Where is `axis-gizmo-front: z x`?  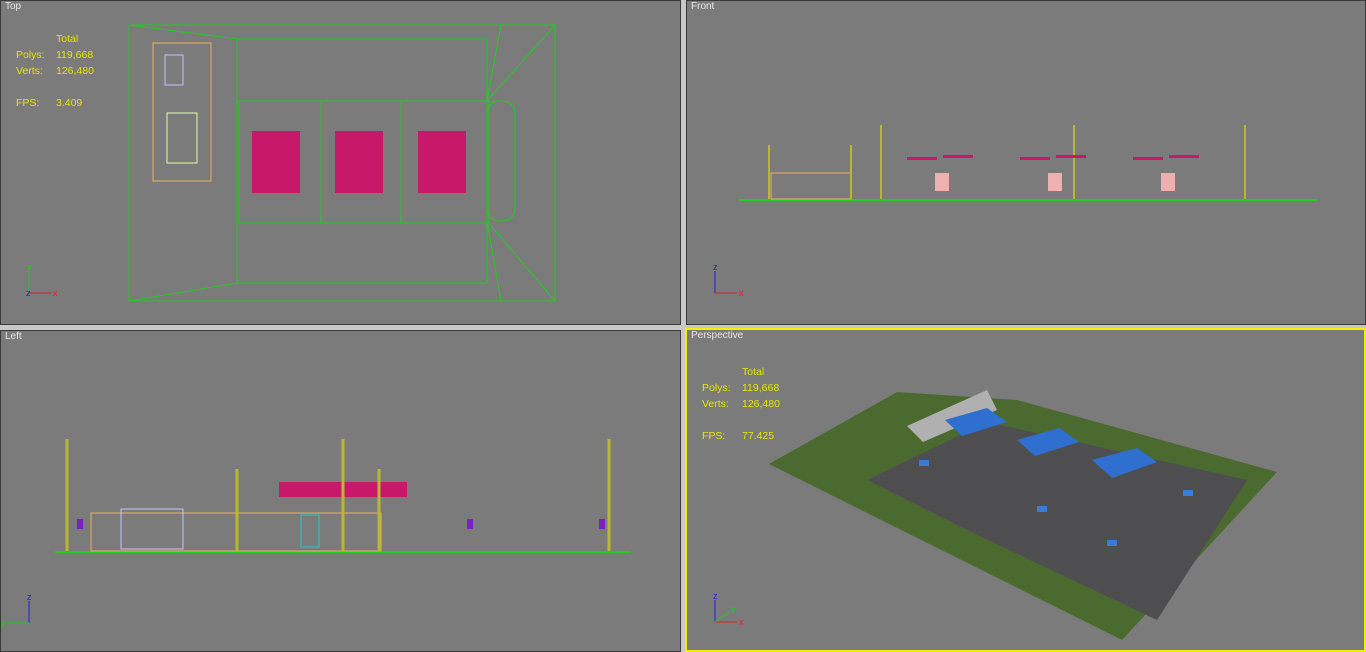
axis-gizmo-front: z x is located at coordinates (728, 280).